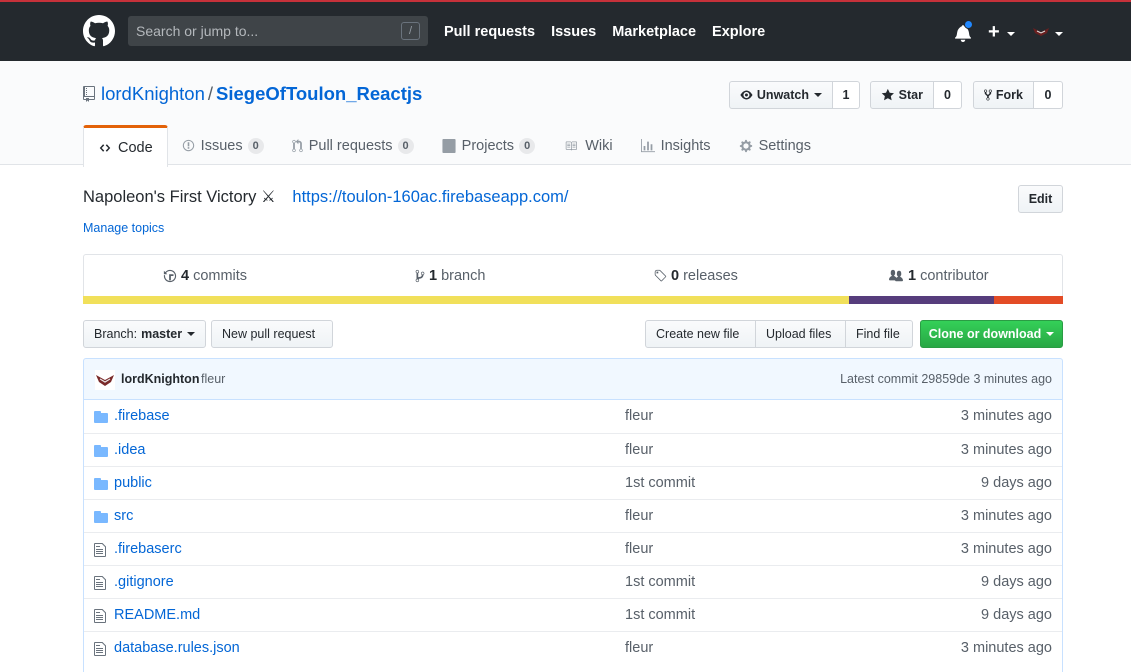 This screenshot has width=1131, height=672. What do you see at coordinates (142, 416) in the screenshot?
I see `file-name-link: .firebase` at bounding box center [142, 416].